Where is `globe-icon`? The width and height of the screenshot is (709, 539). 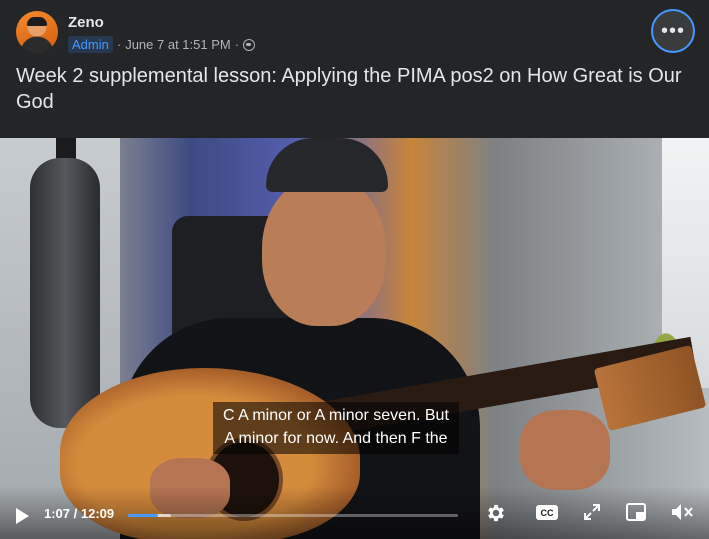 globe-icon is located at coordinates (249, 44).